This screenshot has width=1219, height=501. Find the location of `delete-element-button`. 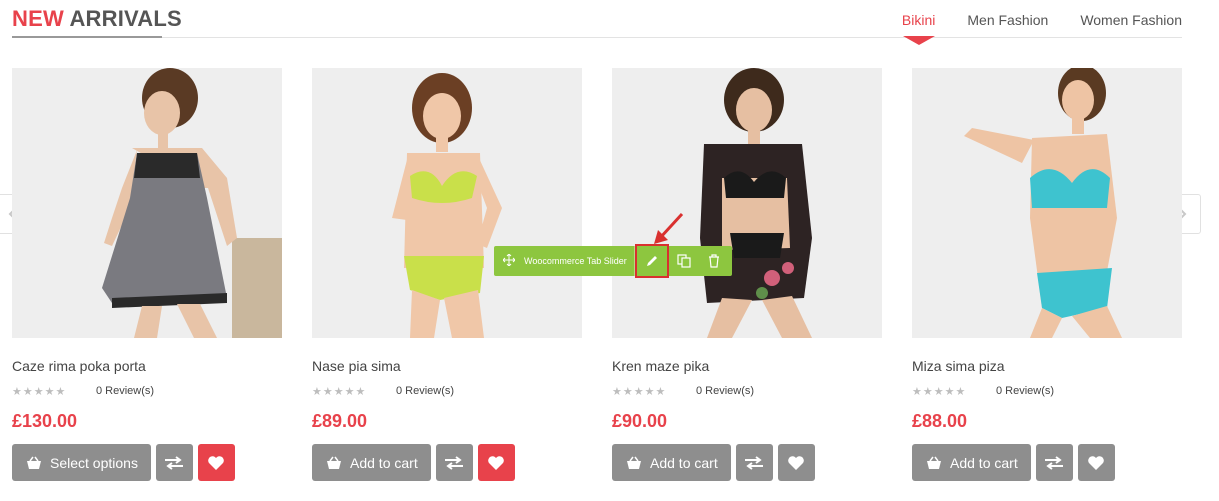

delete-element-button is located at coordinates (714, 261).